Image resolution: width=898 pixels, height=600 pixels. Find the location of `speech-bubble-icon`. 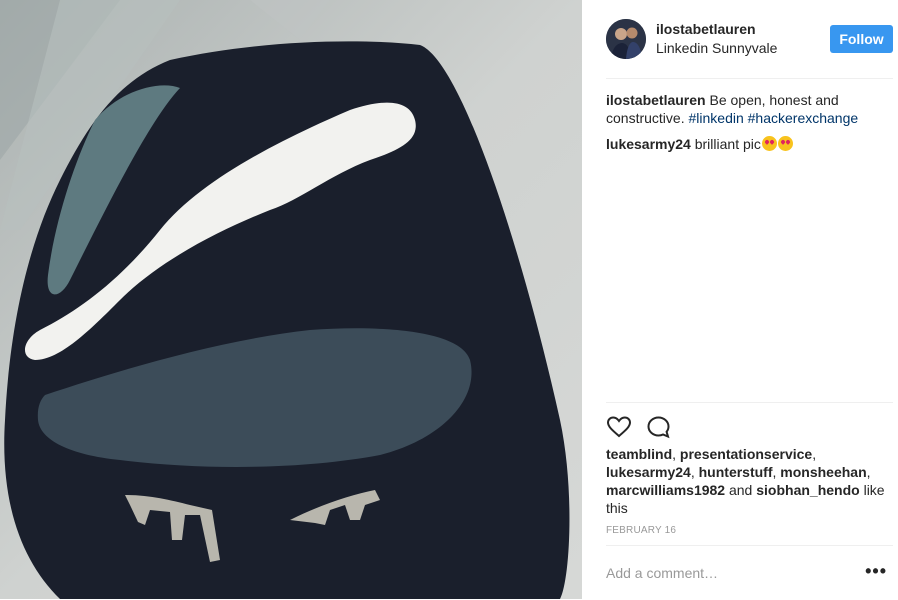

speech-bubble-icon is located at coordinates (659, 427).